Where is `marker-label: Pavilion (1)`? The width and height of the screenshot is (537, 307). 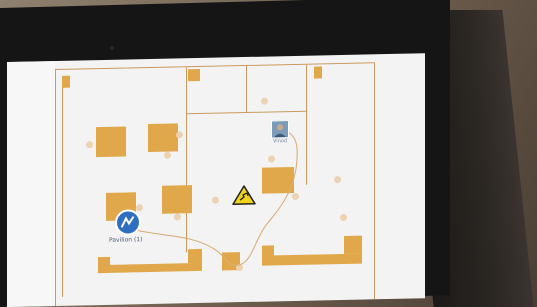 marker-label: Pavilion (1) is located at coordinates (126, 240).